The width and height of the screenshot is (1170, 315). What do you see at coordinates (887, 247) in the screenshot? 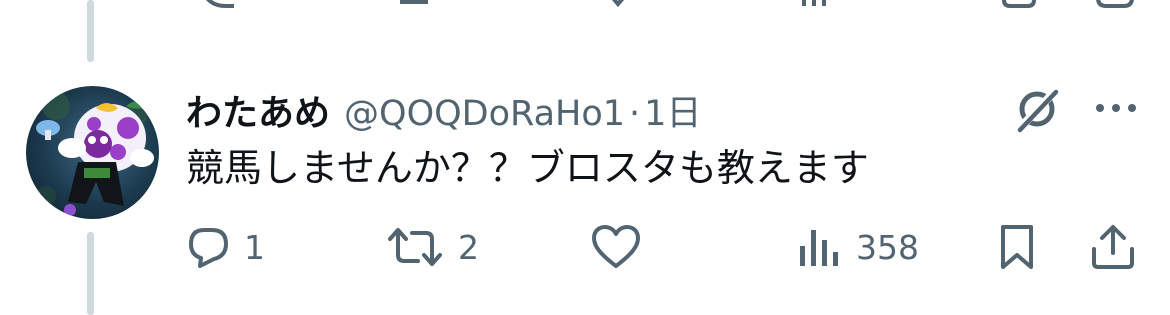
I see `views-count: 358` at bounding box center [887, 247].